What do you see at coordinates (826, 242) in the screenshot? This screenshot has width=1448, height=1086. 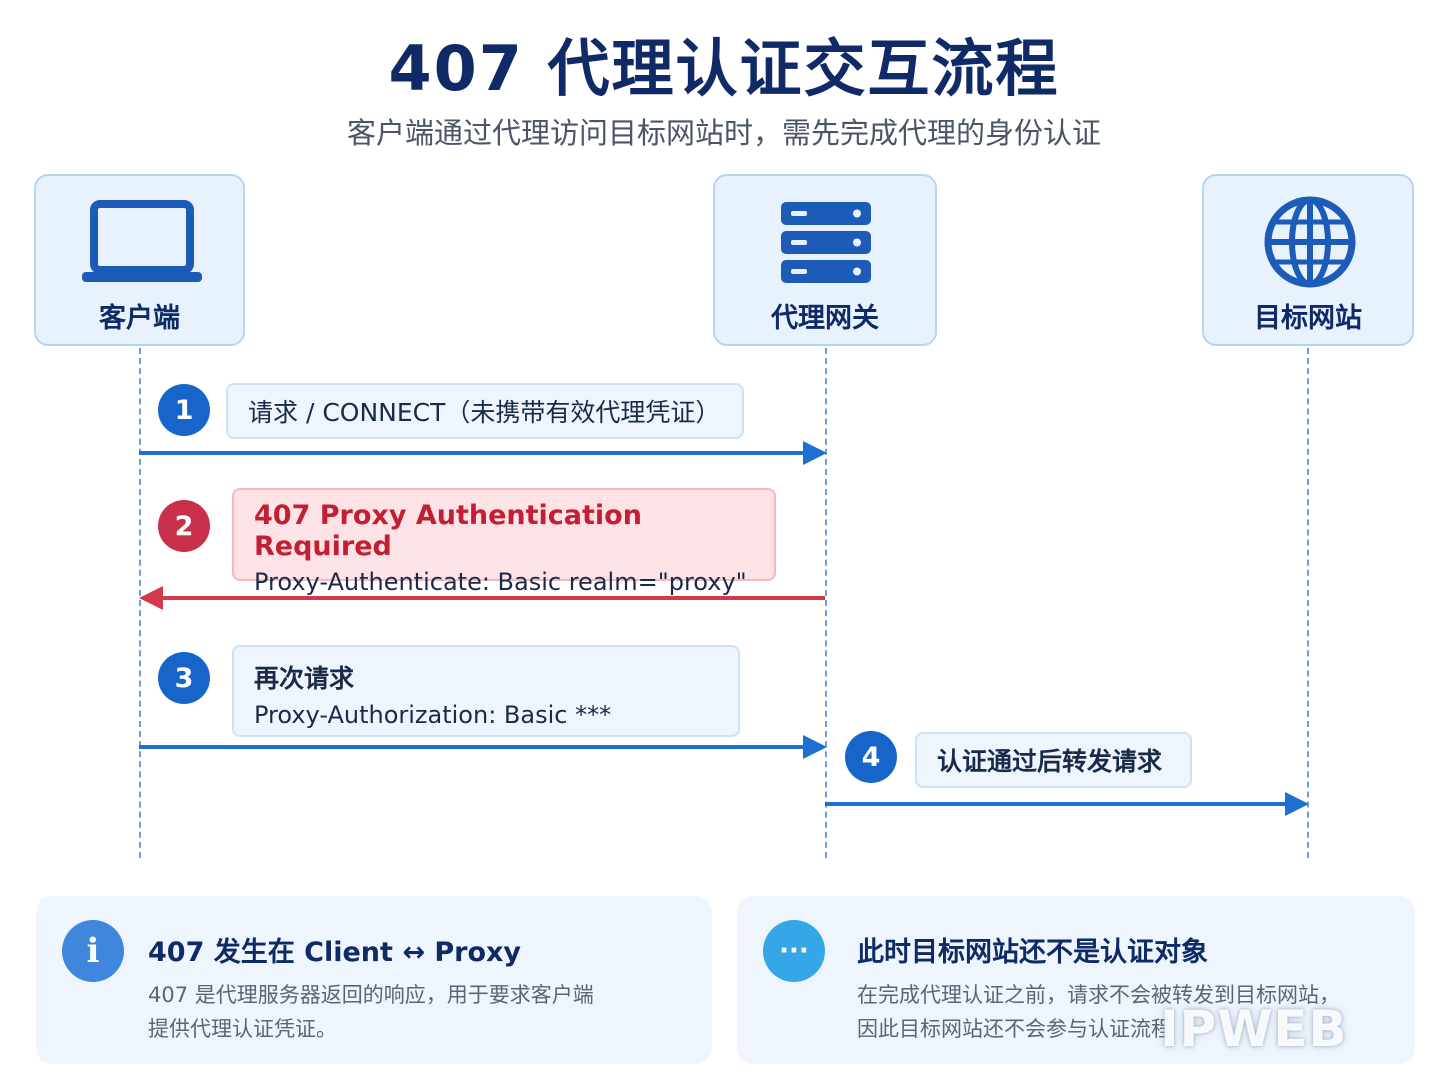 I see `server-icon` at bounding box center [826, 242].